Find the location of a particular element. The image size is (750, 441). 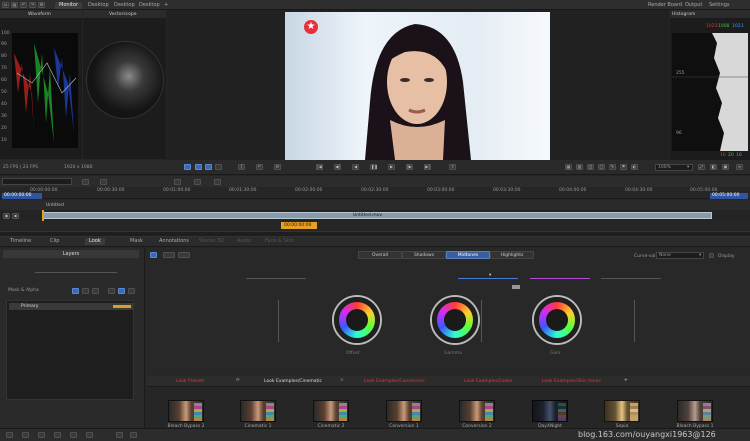

wipe-icon: ◧ is located at coordinates (713, 167).